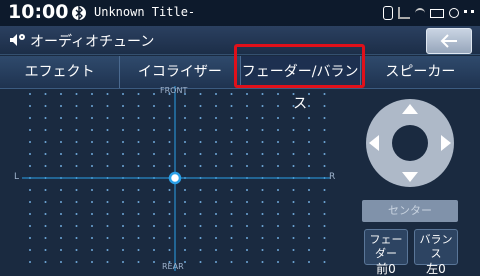  Describe the element at coordinates (145, 12) in the screenshot. I see `track-title: Unknown Title-` at that location.